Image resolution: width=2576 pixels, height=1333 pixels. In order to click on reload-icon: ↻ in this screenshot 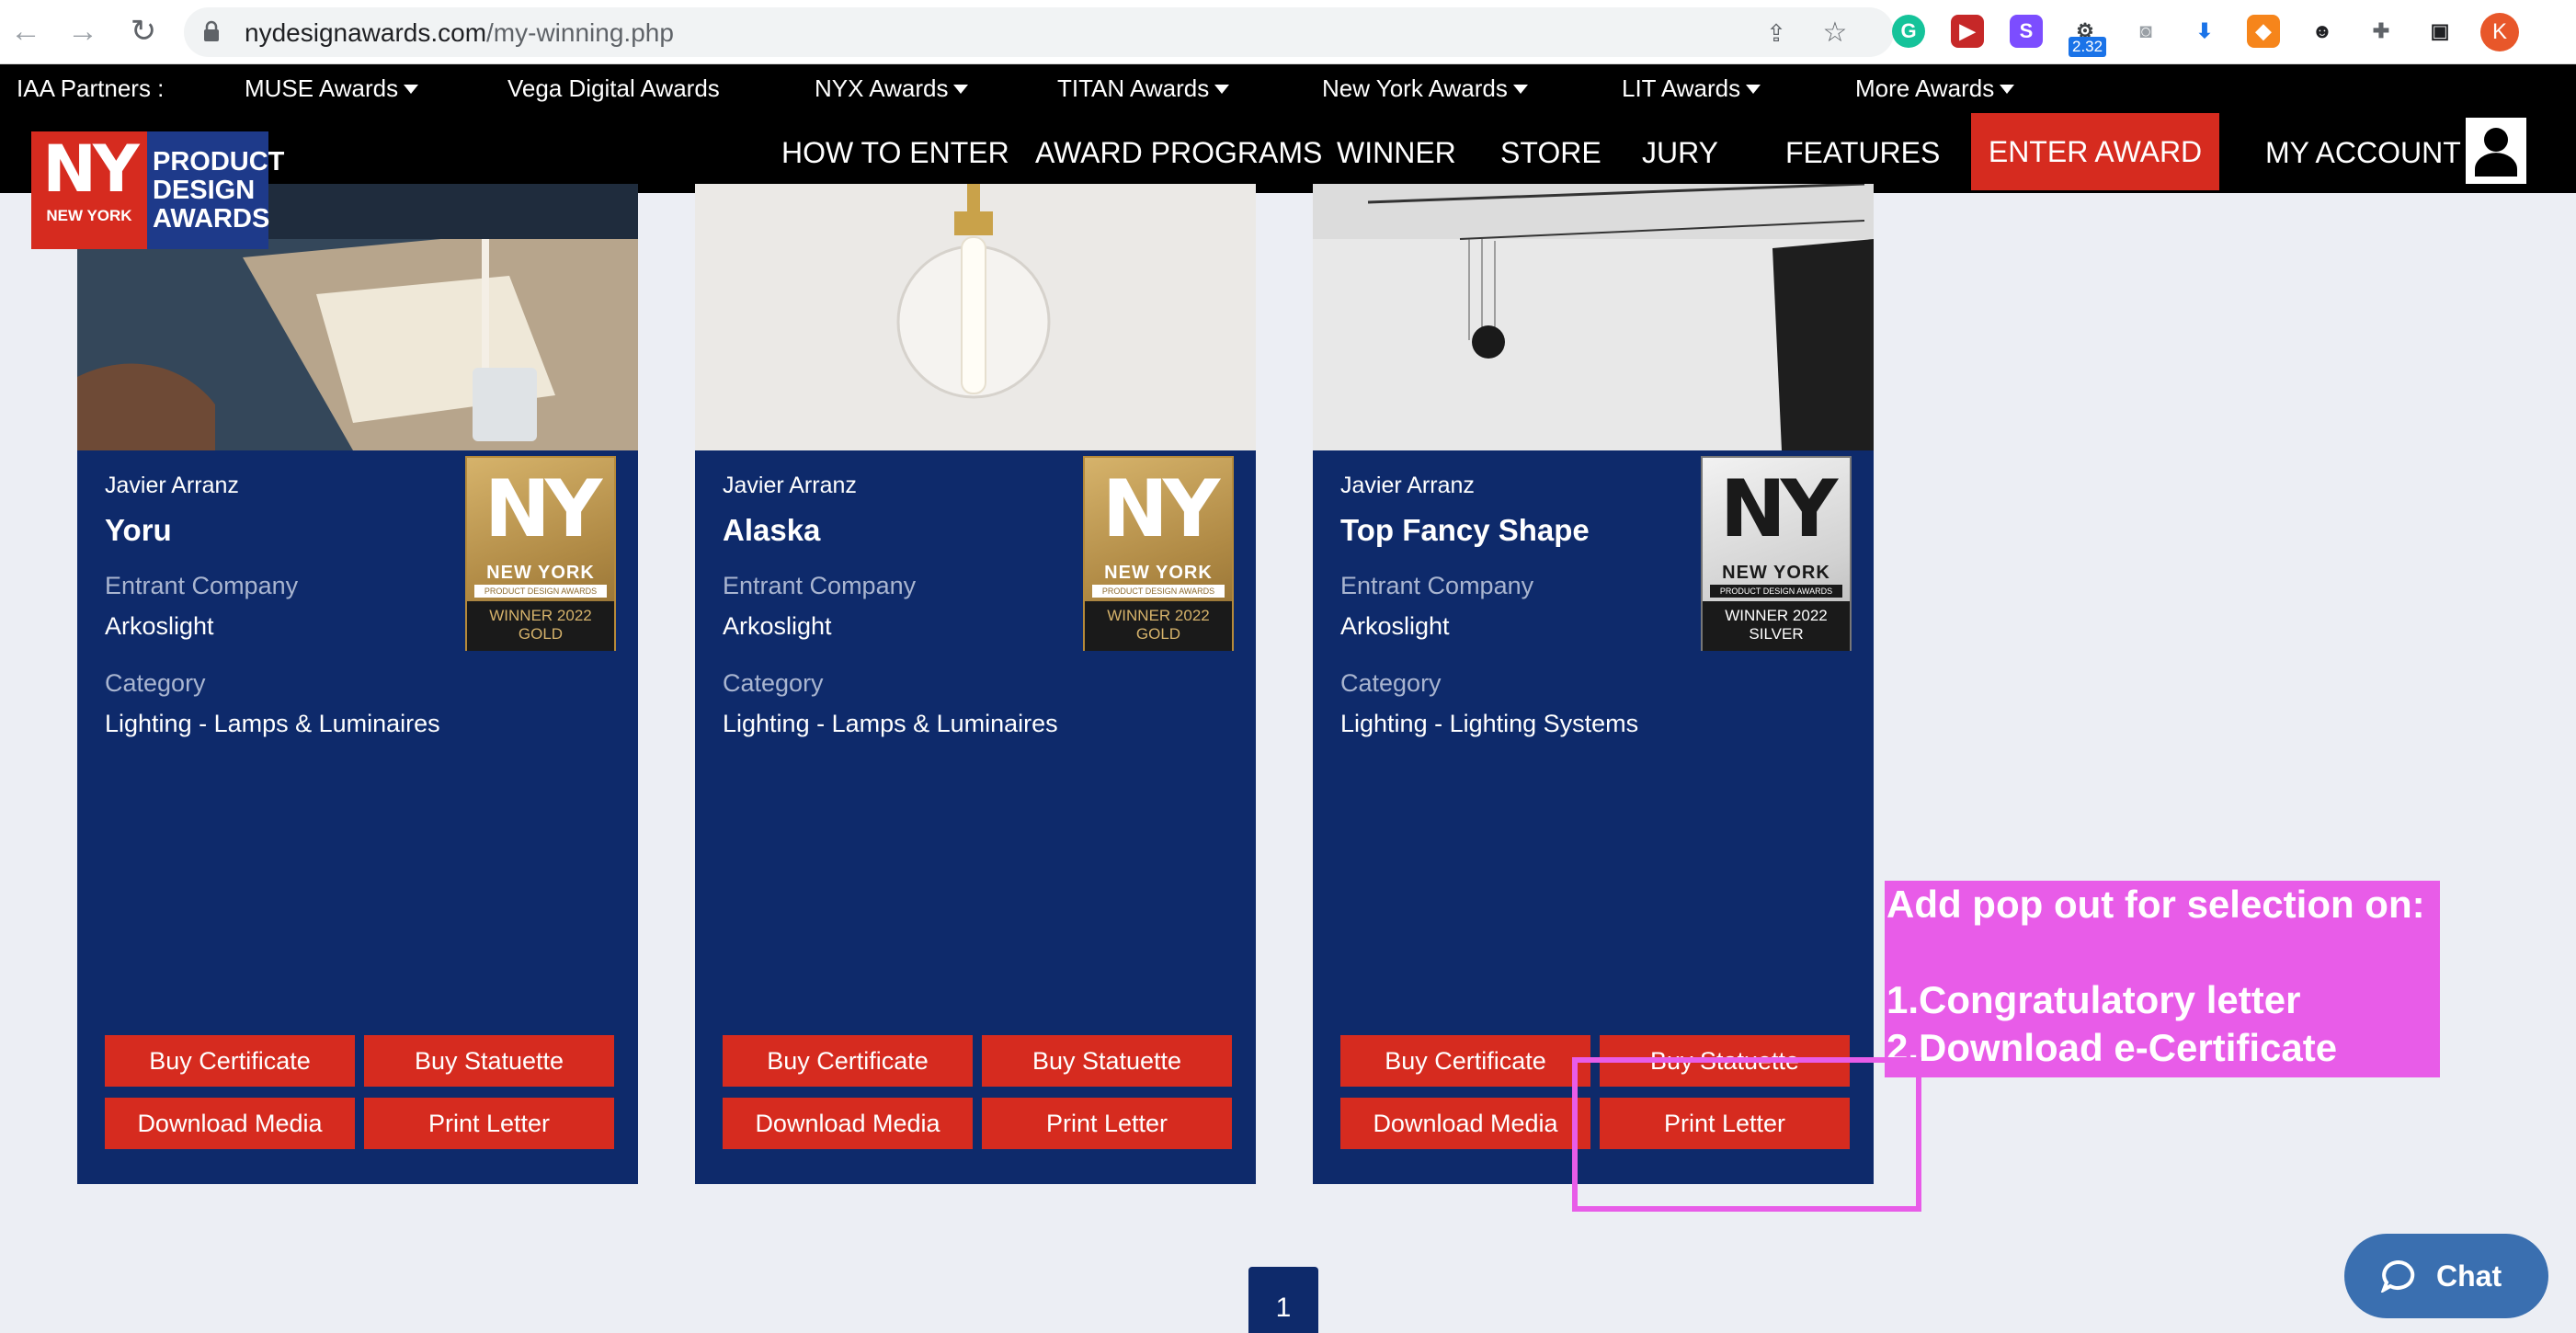, I will do `click(143, 32)`.